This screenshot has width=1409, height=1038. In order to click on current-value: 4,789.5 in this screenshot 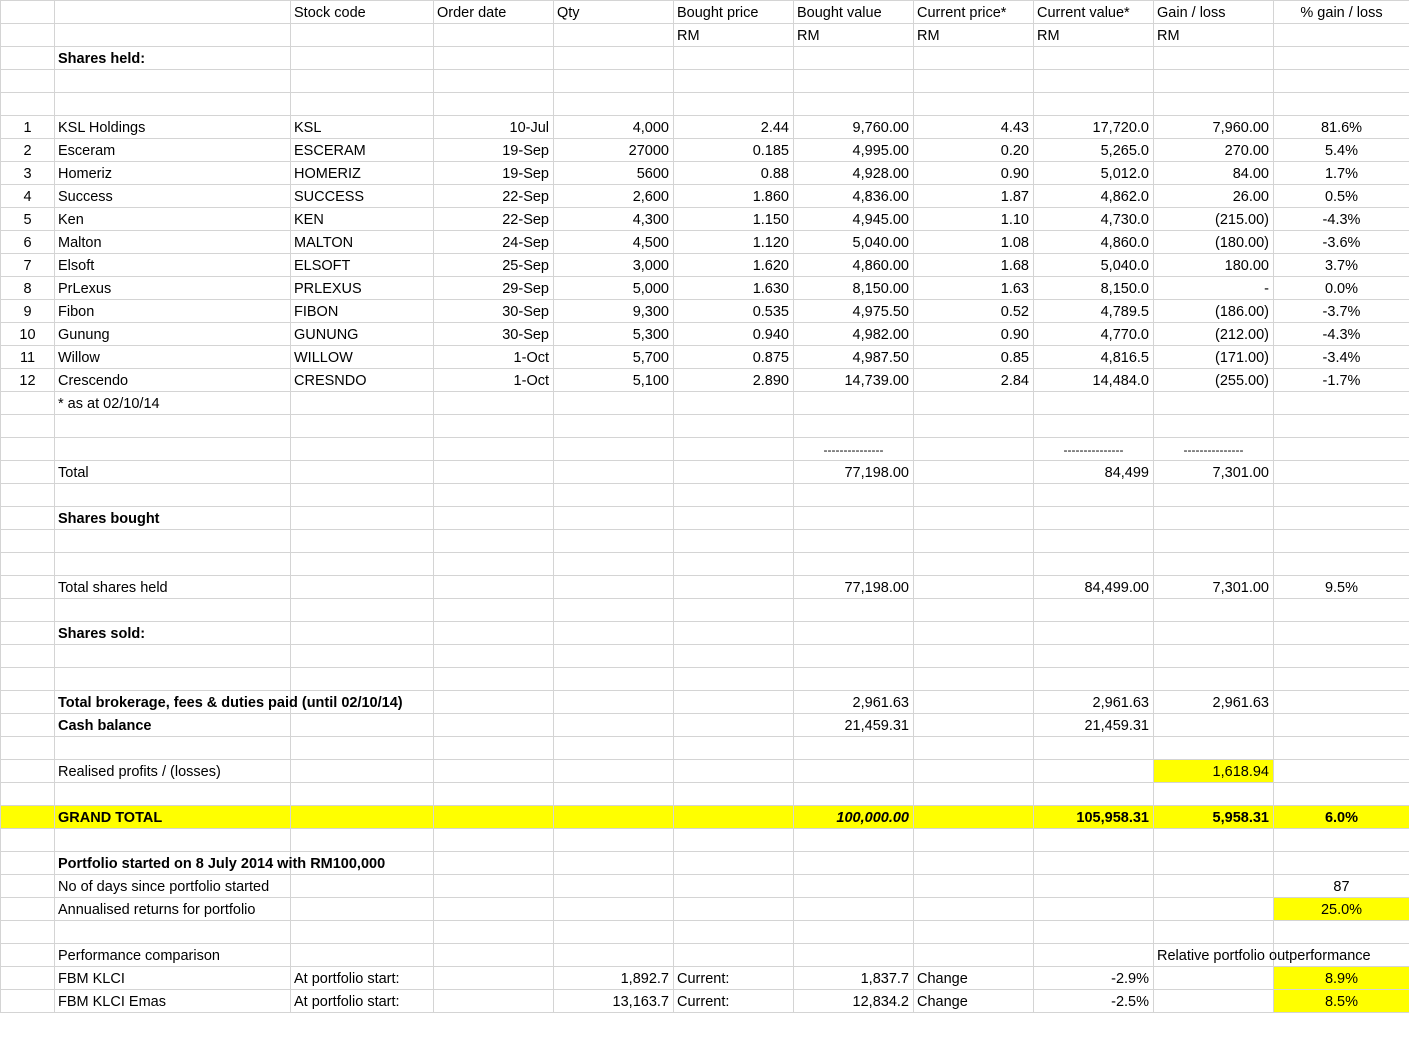, I will do `click(1093, 311)`.